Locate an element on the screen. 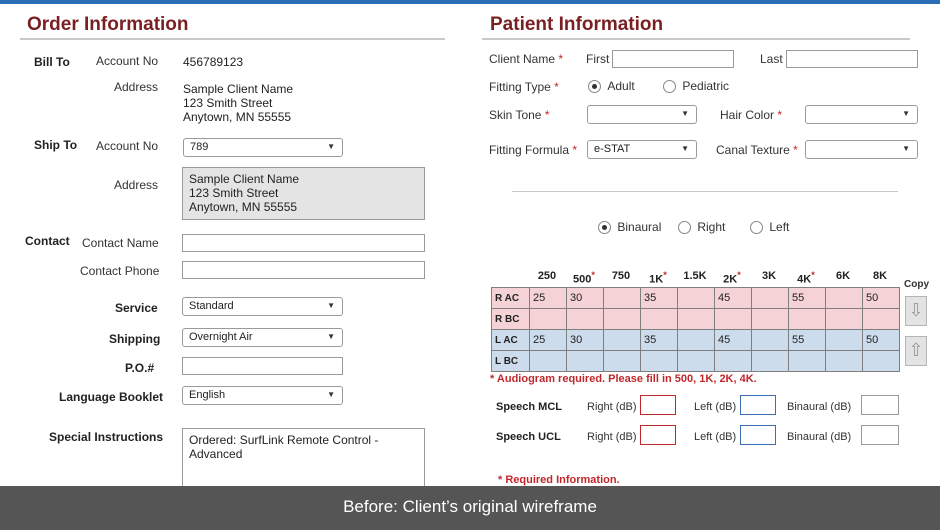 The height and width of the screenshot is (530, 940). contact-heading: Contact is located at coordinates (47, 241).